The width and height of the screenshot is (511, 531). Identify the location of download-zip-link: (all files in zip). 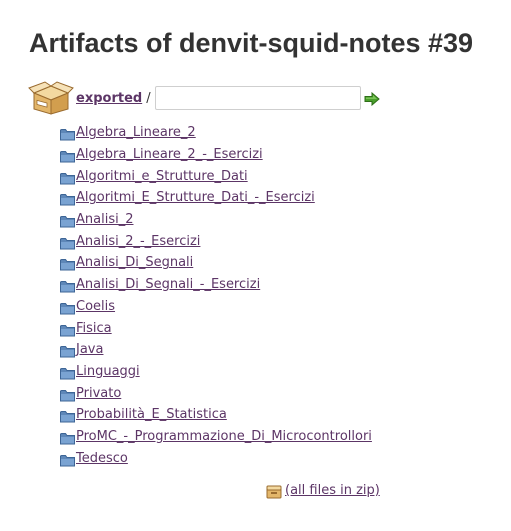
(332, 490).